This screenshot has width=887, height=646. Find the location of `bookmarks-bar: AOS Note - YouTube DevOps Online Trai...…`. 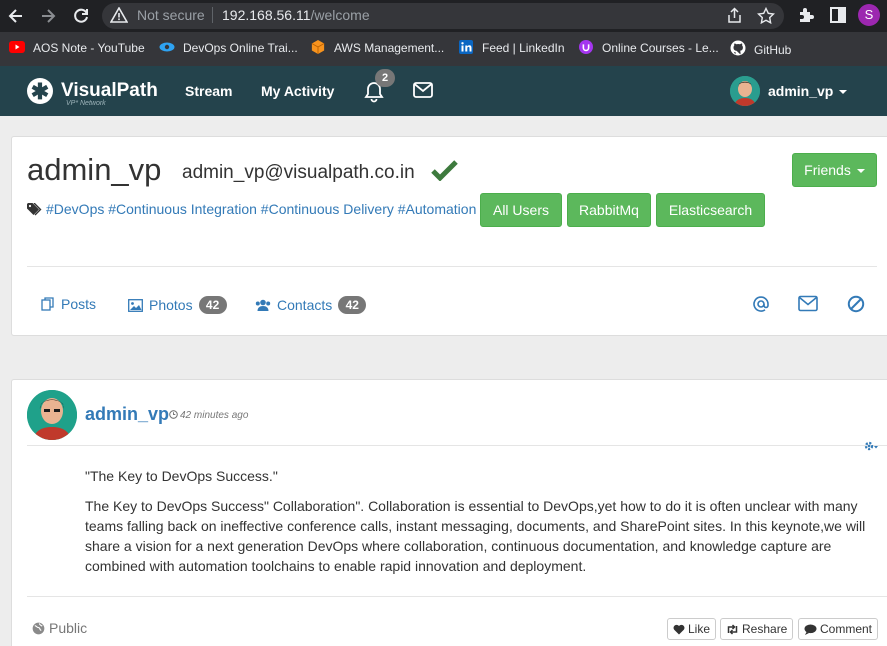

bookmarks-bar: AOS Note - YouTube DevOps Online Trai...… is located at coordinates (443, 49).